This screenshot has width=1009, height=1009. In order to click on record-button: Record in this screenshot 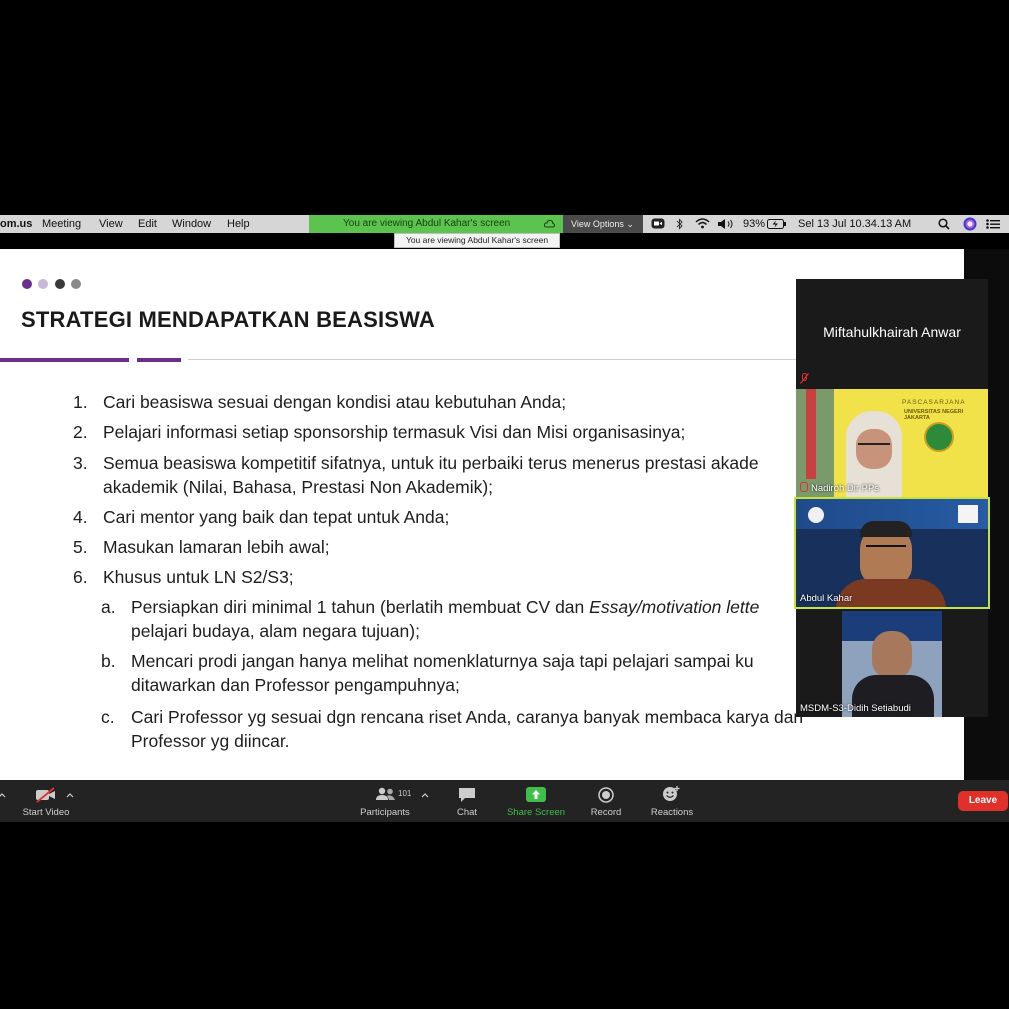, I will do `click(606, 801)`.